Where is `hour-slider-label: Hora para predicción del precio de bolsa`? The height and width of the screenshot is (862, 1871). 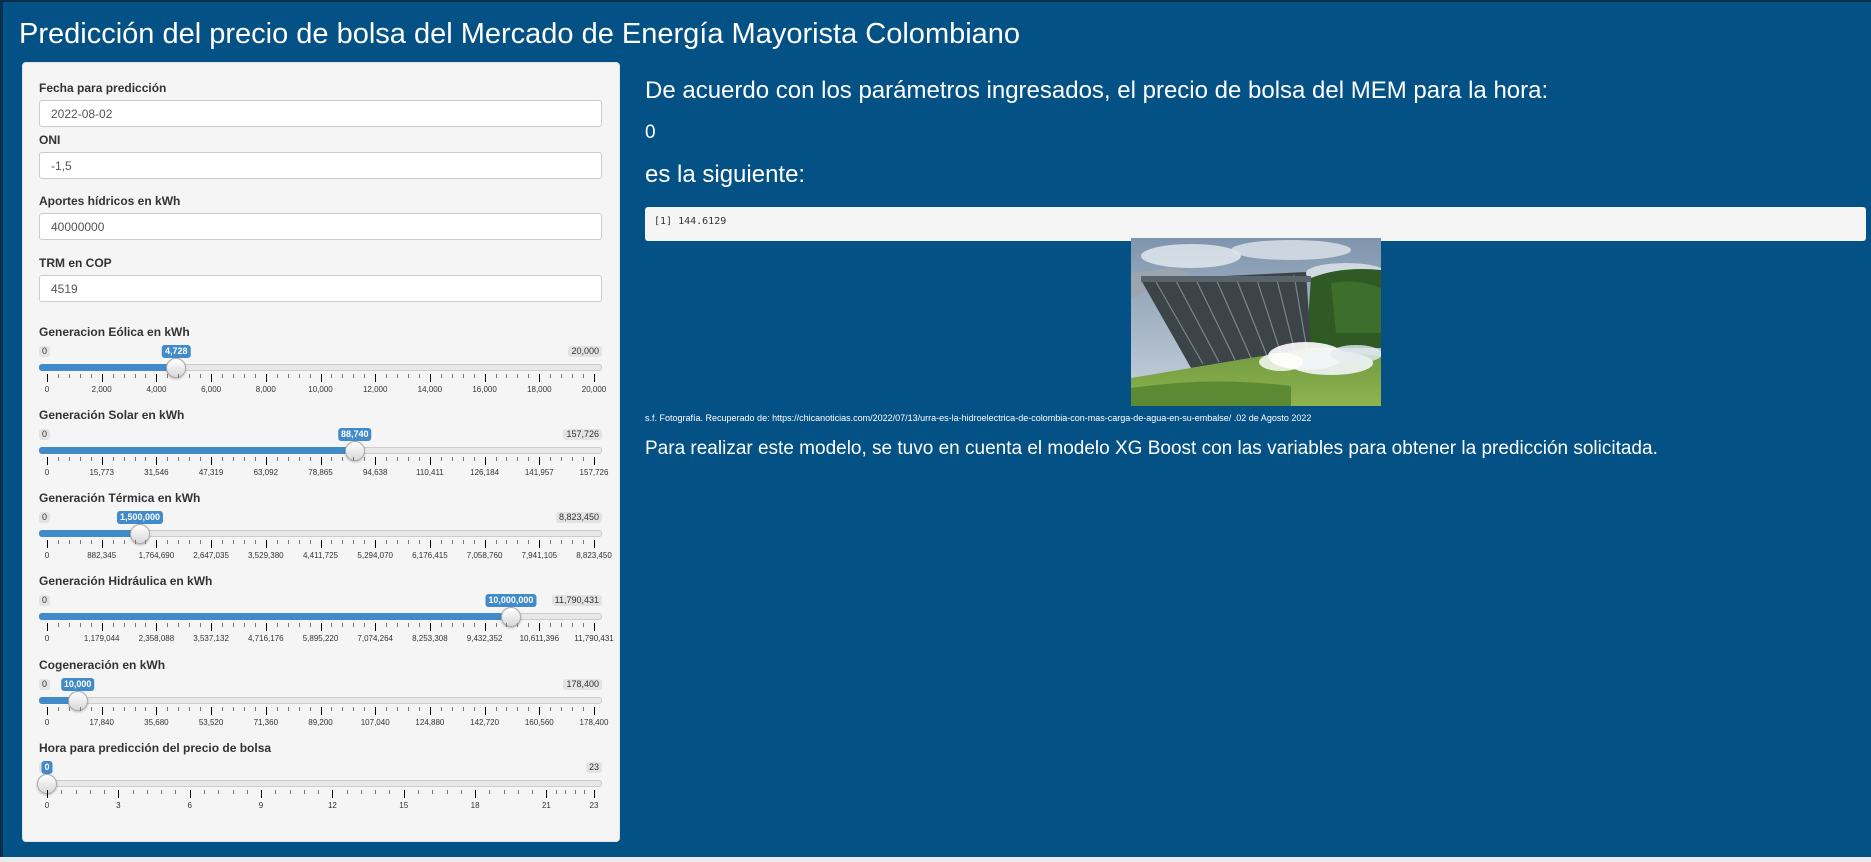 hour-slider-label: Hora para predicción del precio de bolsa is located at coordinates (155, 748).